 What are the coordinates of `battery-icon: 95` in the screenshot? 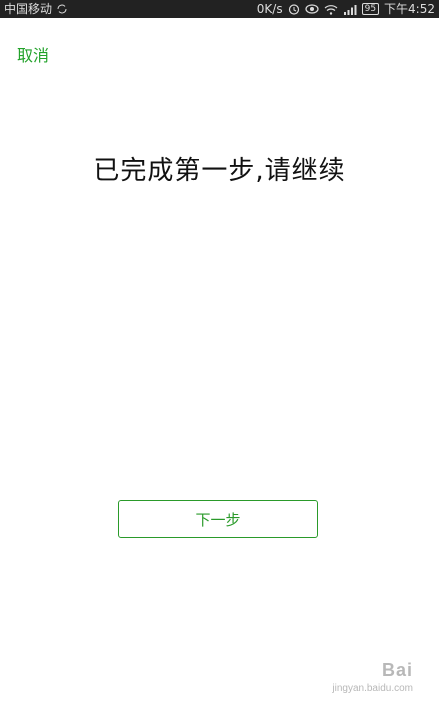 It's located at (370, 9).